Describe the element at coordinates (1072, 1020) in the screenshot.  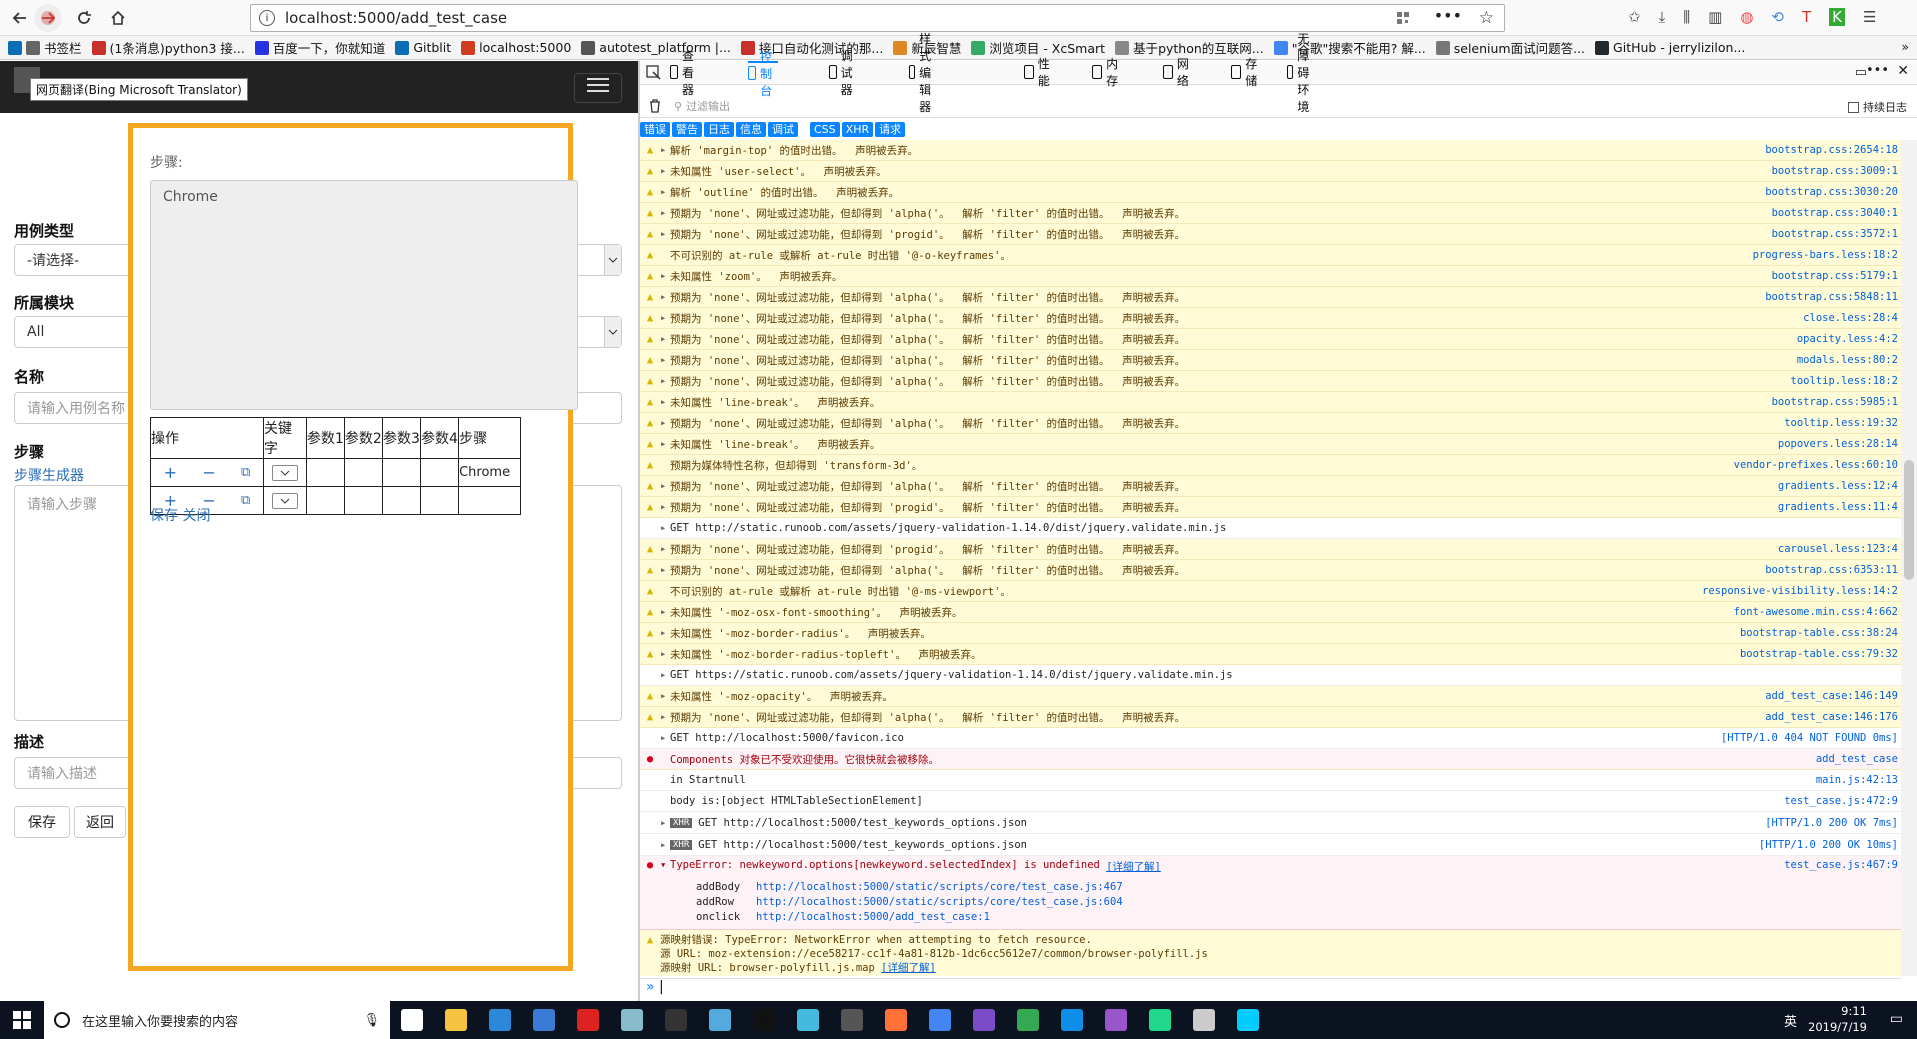
I see `teamviewer-icon` at that location.